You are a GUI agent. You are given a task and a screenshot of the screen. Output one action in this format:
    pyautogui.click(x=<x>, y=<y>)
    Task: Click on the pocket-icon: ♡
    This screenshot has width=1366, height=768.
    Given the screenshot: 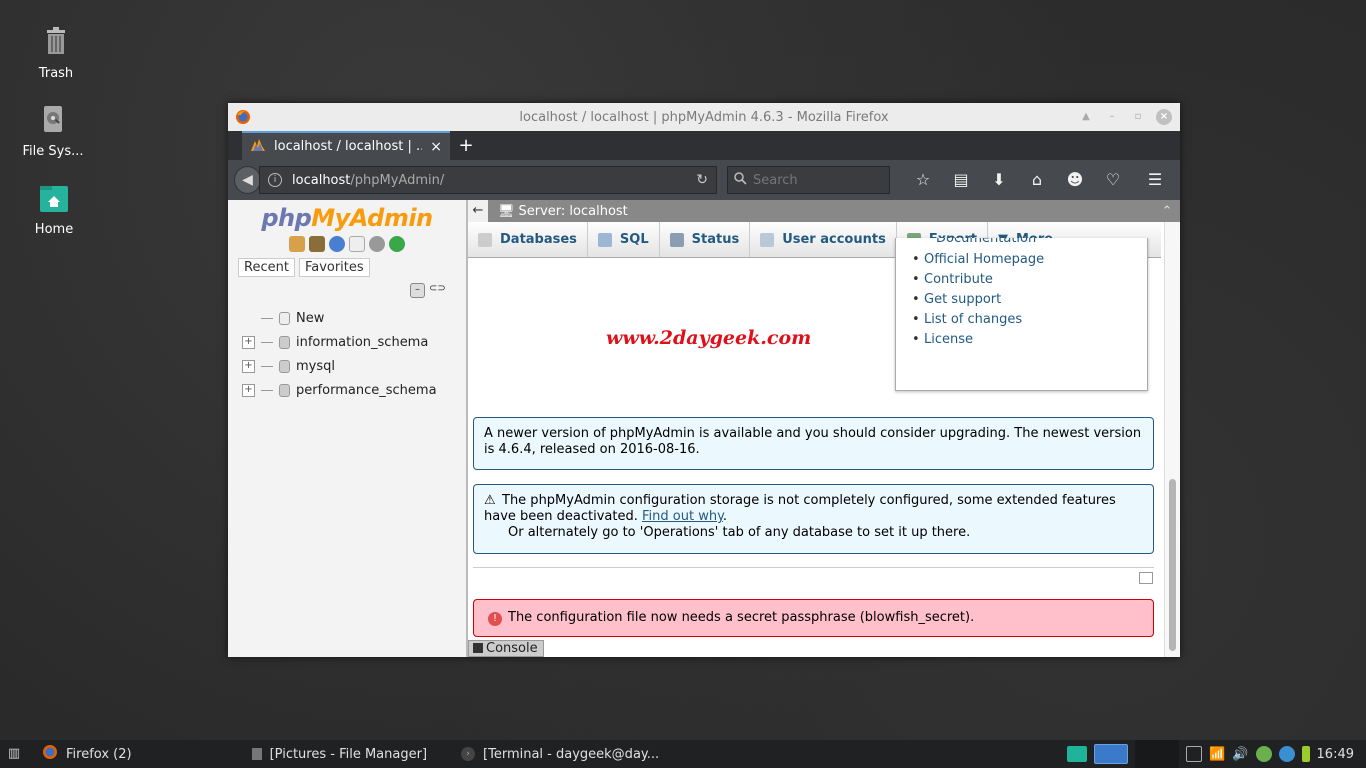 What is the action you would take?
    pyautogui.click(x=1113, y=180)
    